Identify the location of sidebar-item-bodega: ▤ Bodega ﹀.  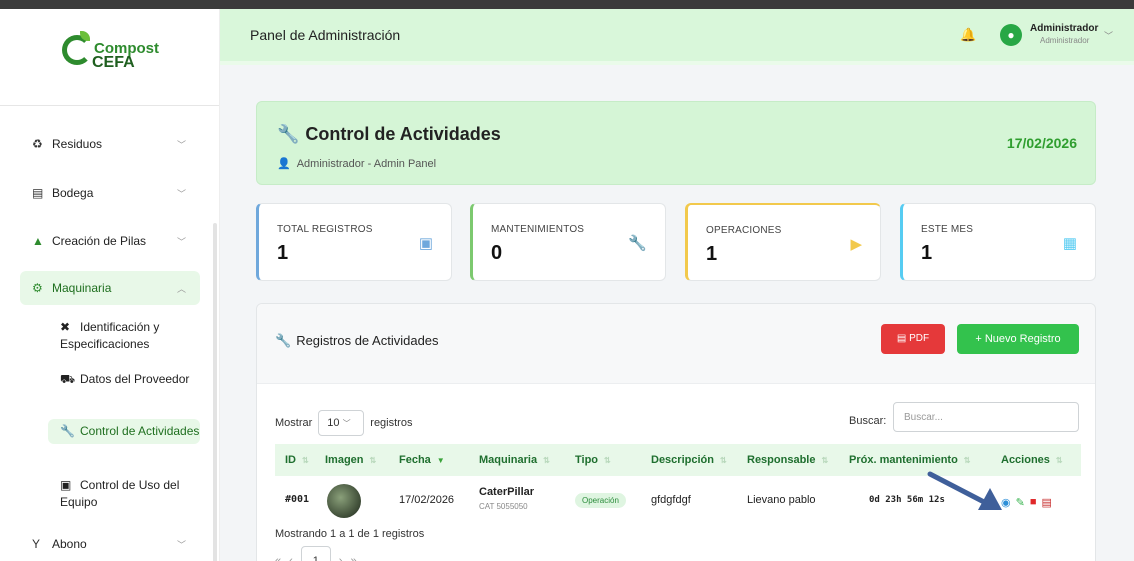
(110, 193).